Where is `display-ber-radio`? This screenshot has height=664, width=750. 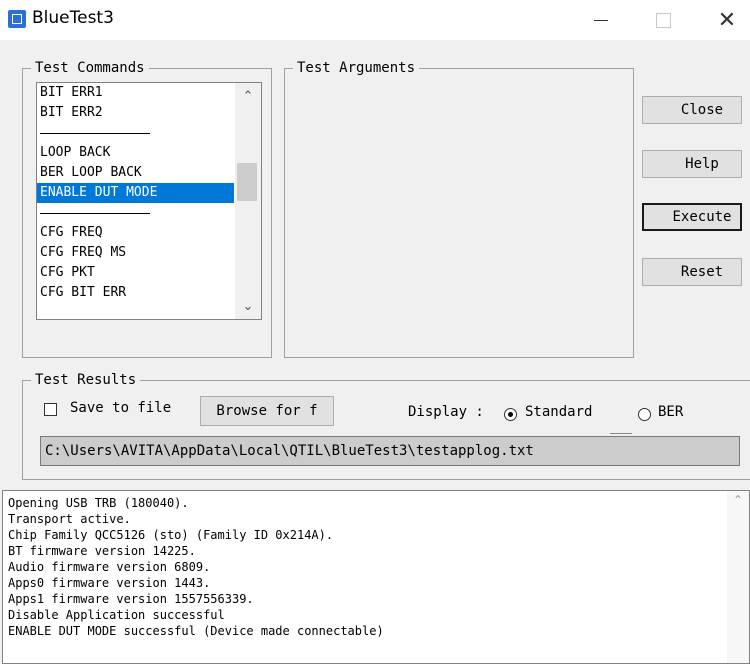
display-ber-radio is located at coordinates (644, 414).